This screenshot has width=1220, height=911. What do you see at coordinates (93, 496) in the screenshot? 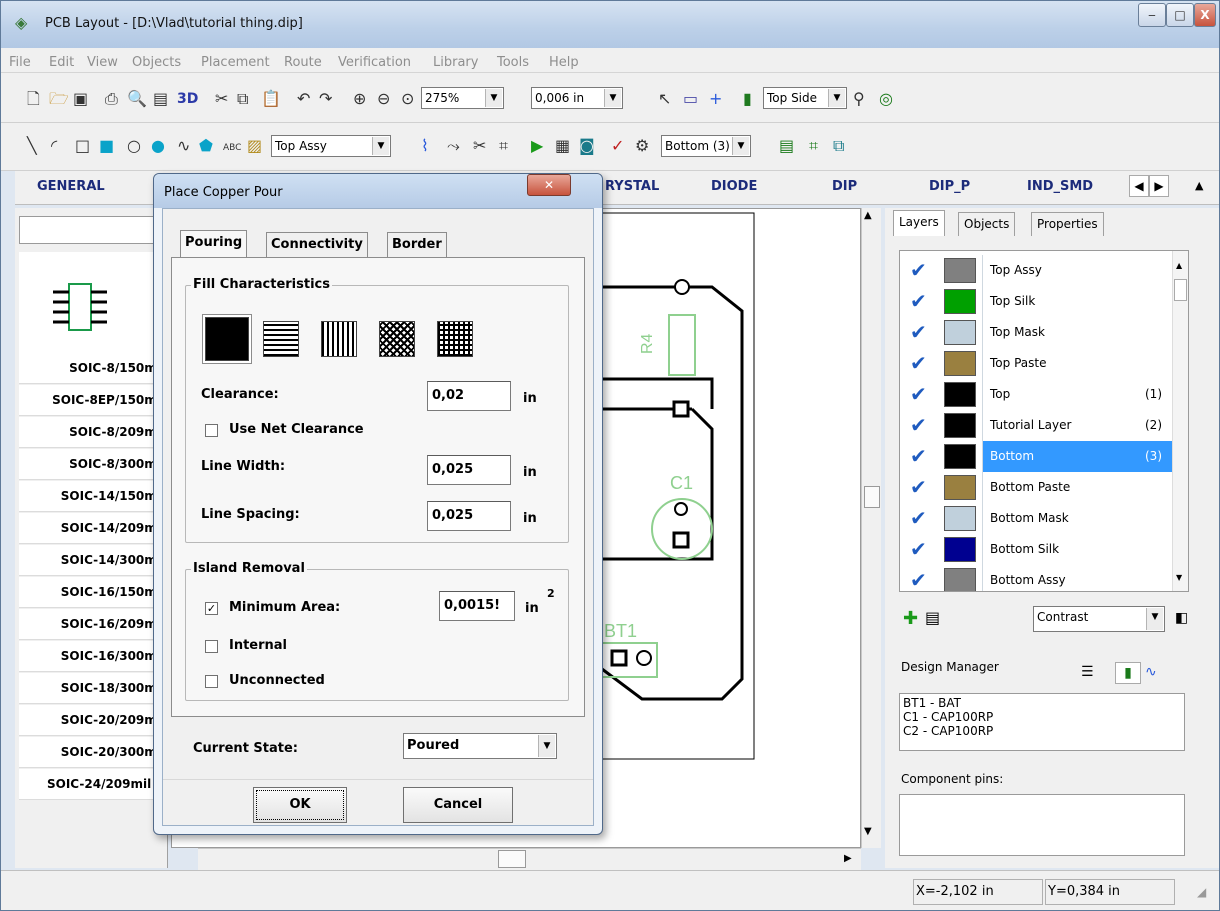
I see `list-item: SOIC-14/150mil` at bounding box center [93, 496].